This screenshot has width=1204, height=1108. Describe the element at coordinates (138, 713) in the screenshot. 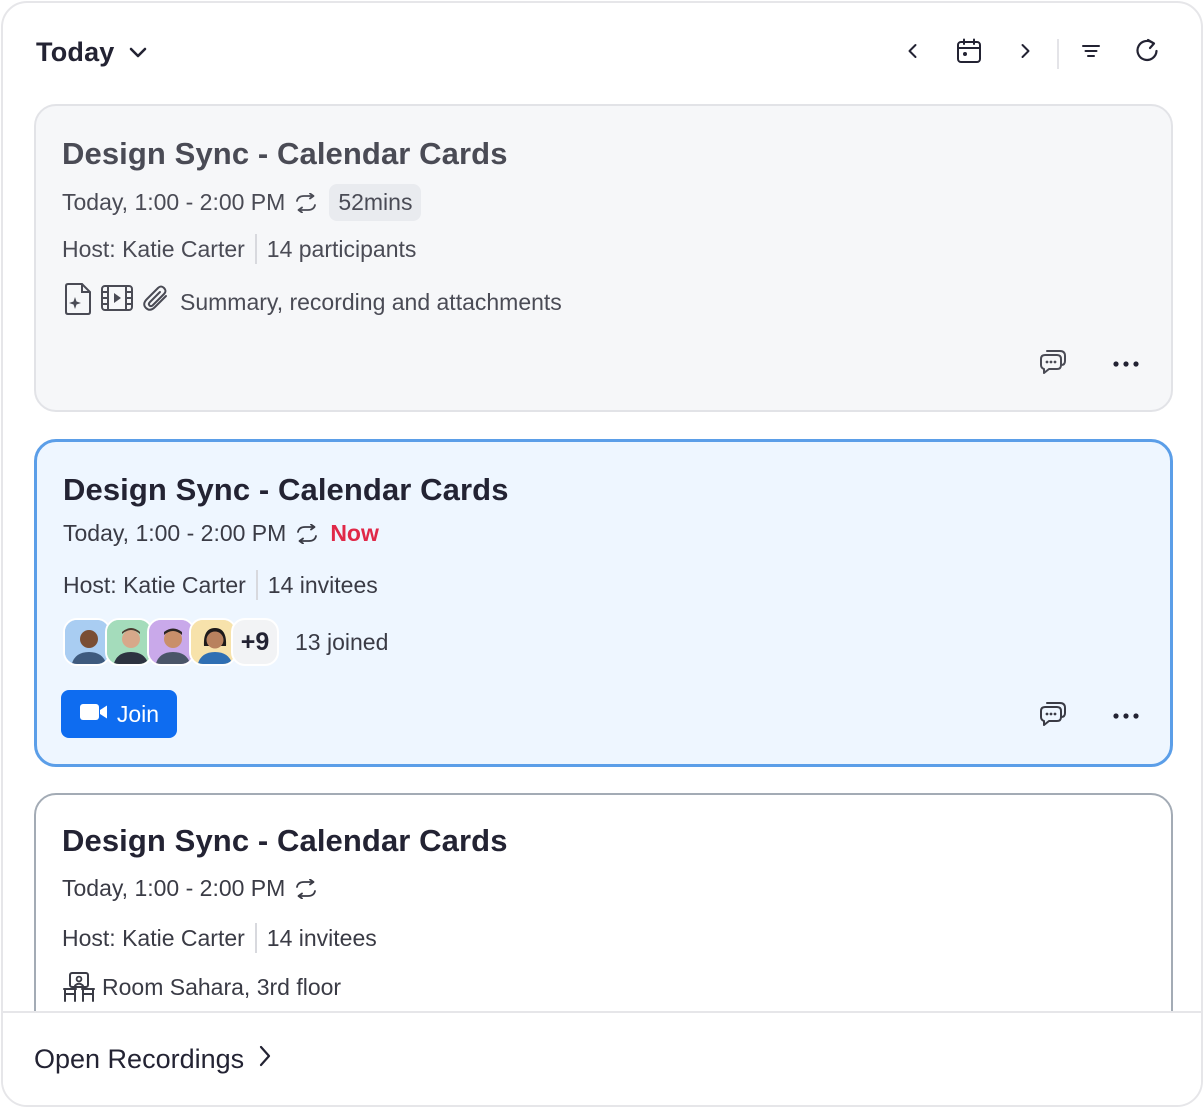

I see `join-label: Join` at that location.